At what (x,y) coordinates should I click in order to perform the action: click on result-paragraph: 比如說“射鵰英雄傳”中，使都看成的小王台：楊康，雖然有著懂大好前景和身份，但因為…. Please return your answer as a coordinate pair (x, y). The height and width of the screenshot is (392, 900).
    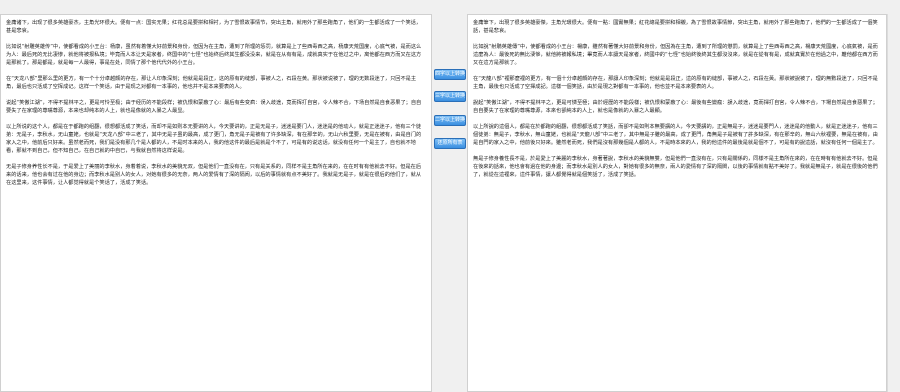
    Looking at the image, I should click on (675, 55).